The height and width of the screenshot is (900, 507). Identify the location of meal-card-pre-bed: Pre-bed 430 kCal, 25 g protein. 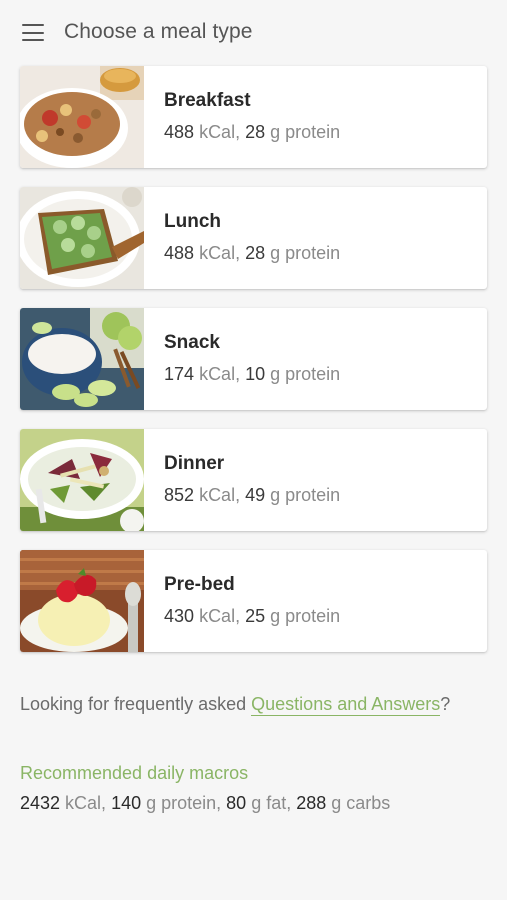
(253, 601).